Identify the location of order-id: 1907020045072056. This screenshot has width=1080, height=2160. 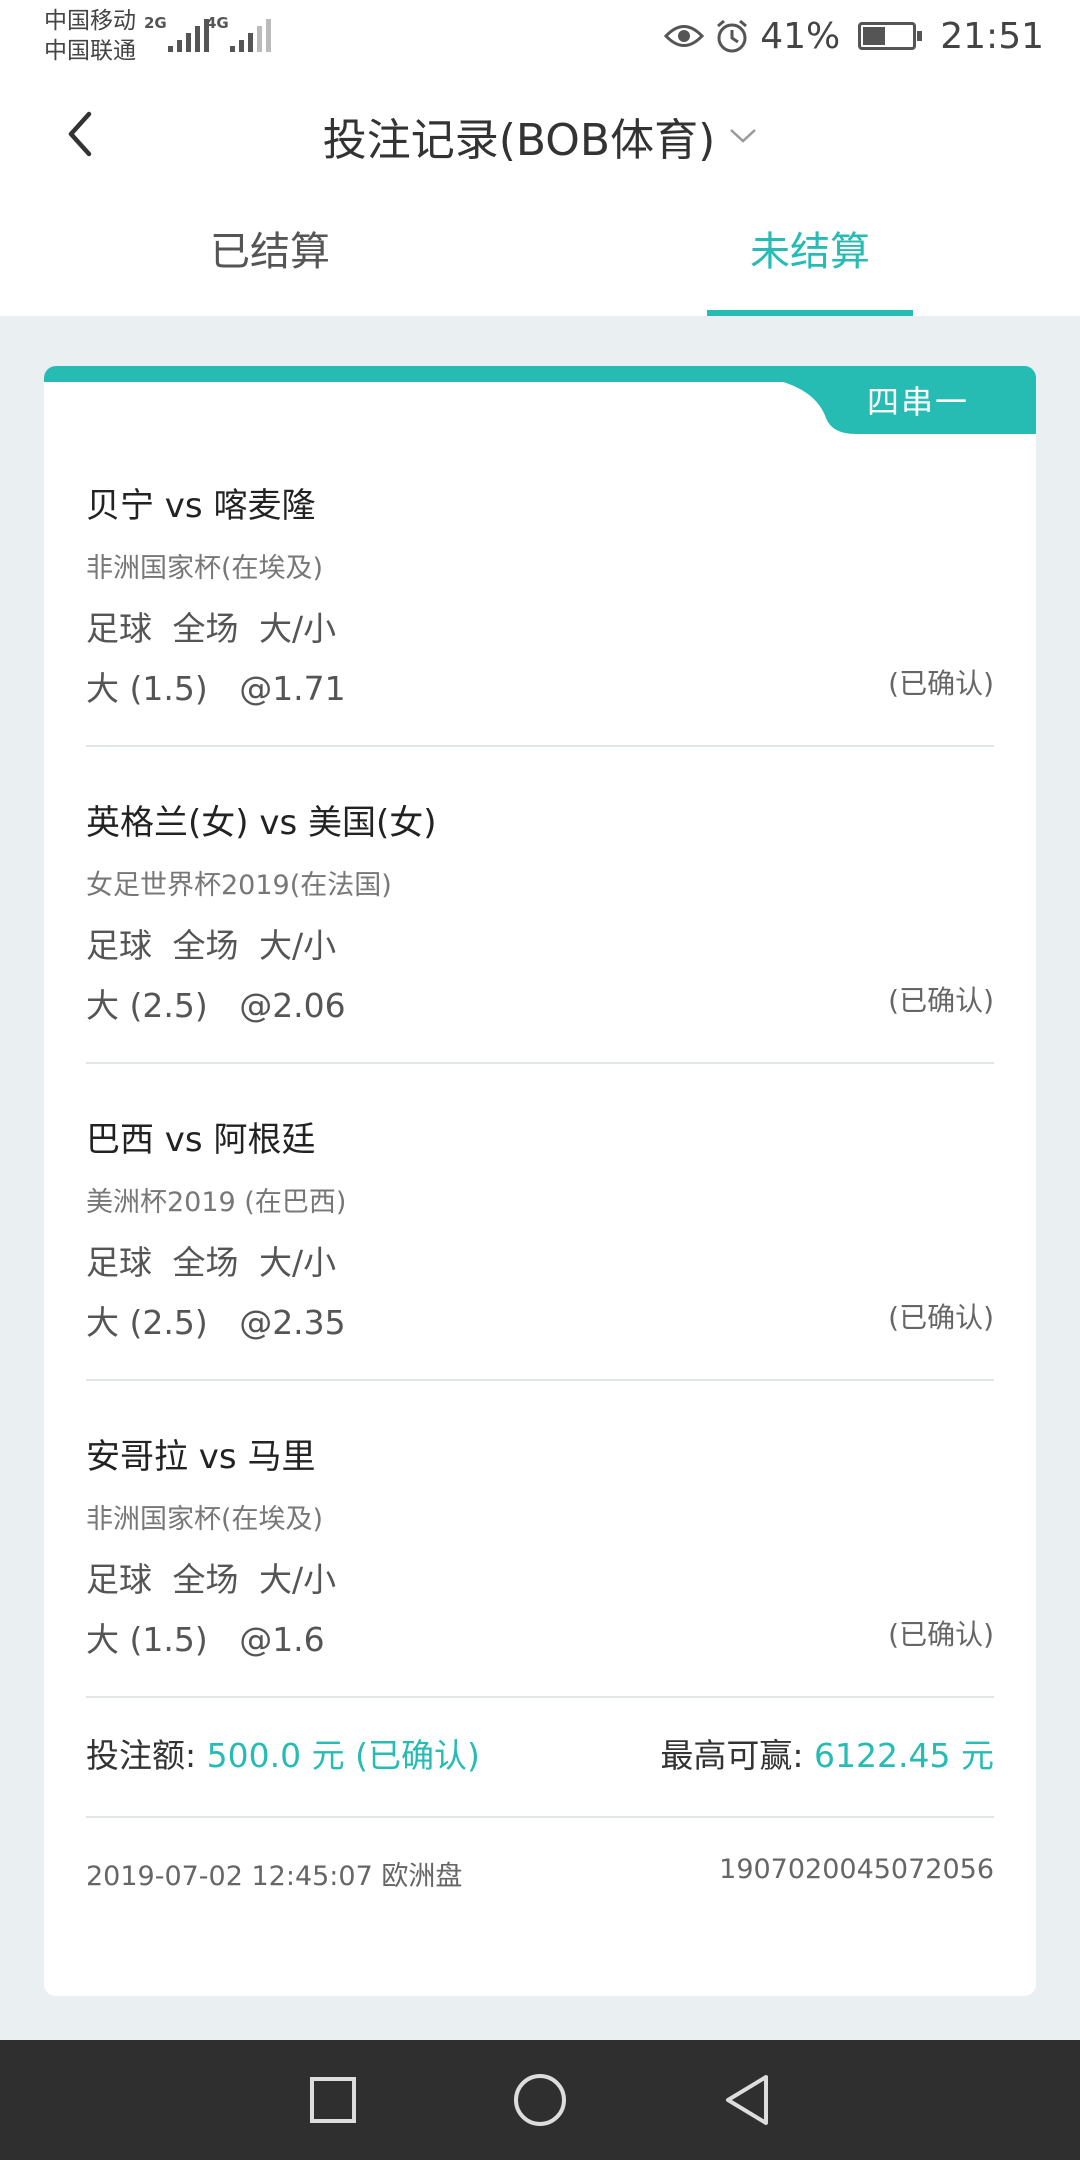
(856, 1869).